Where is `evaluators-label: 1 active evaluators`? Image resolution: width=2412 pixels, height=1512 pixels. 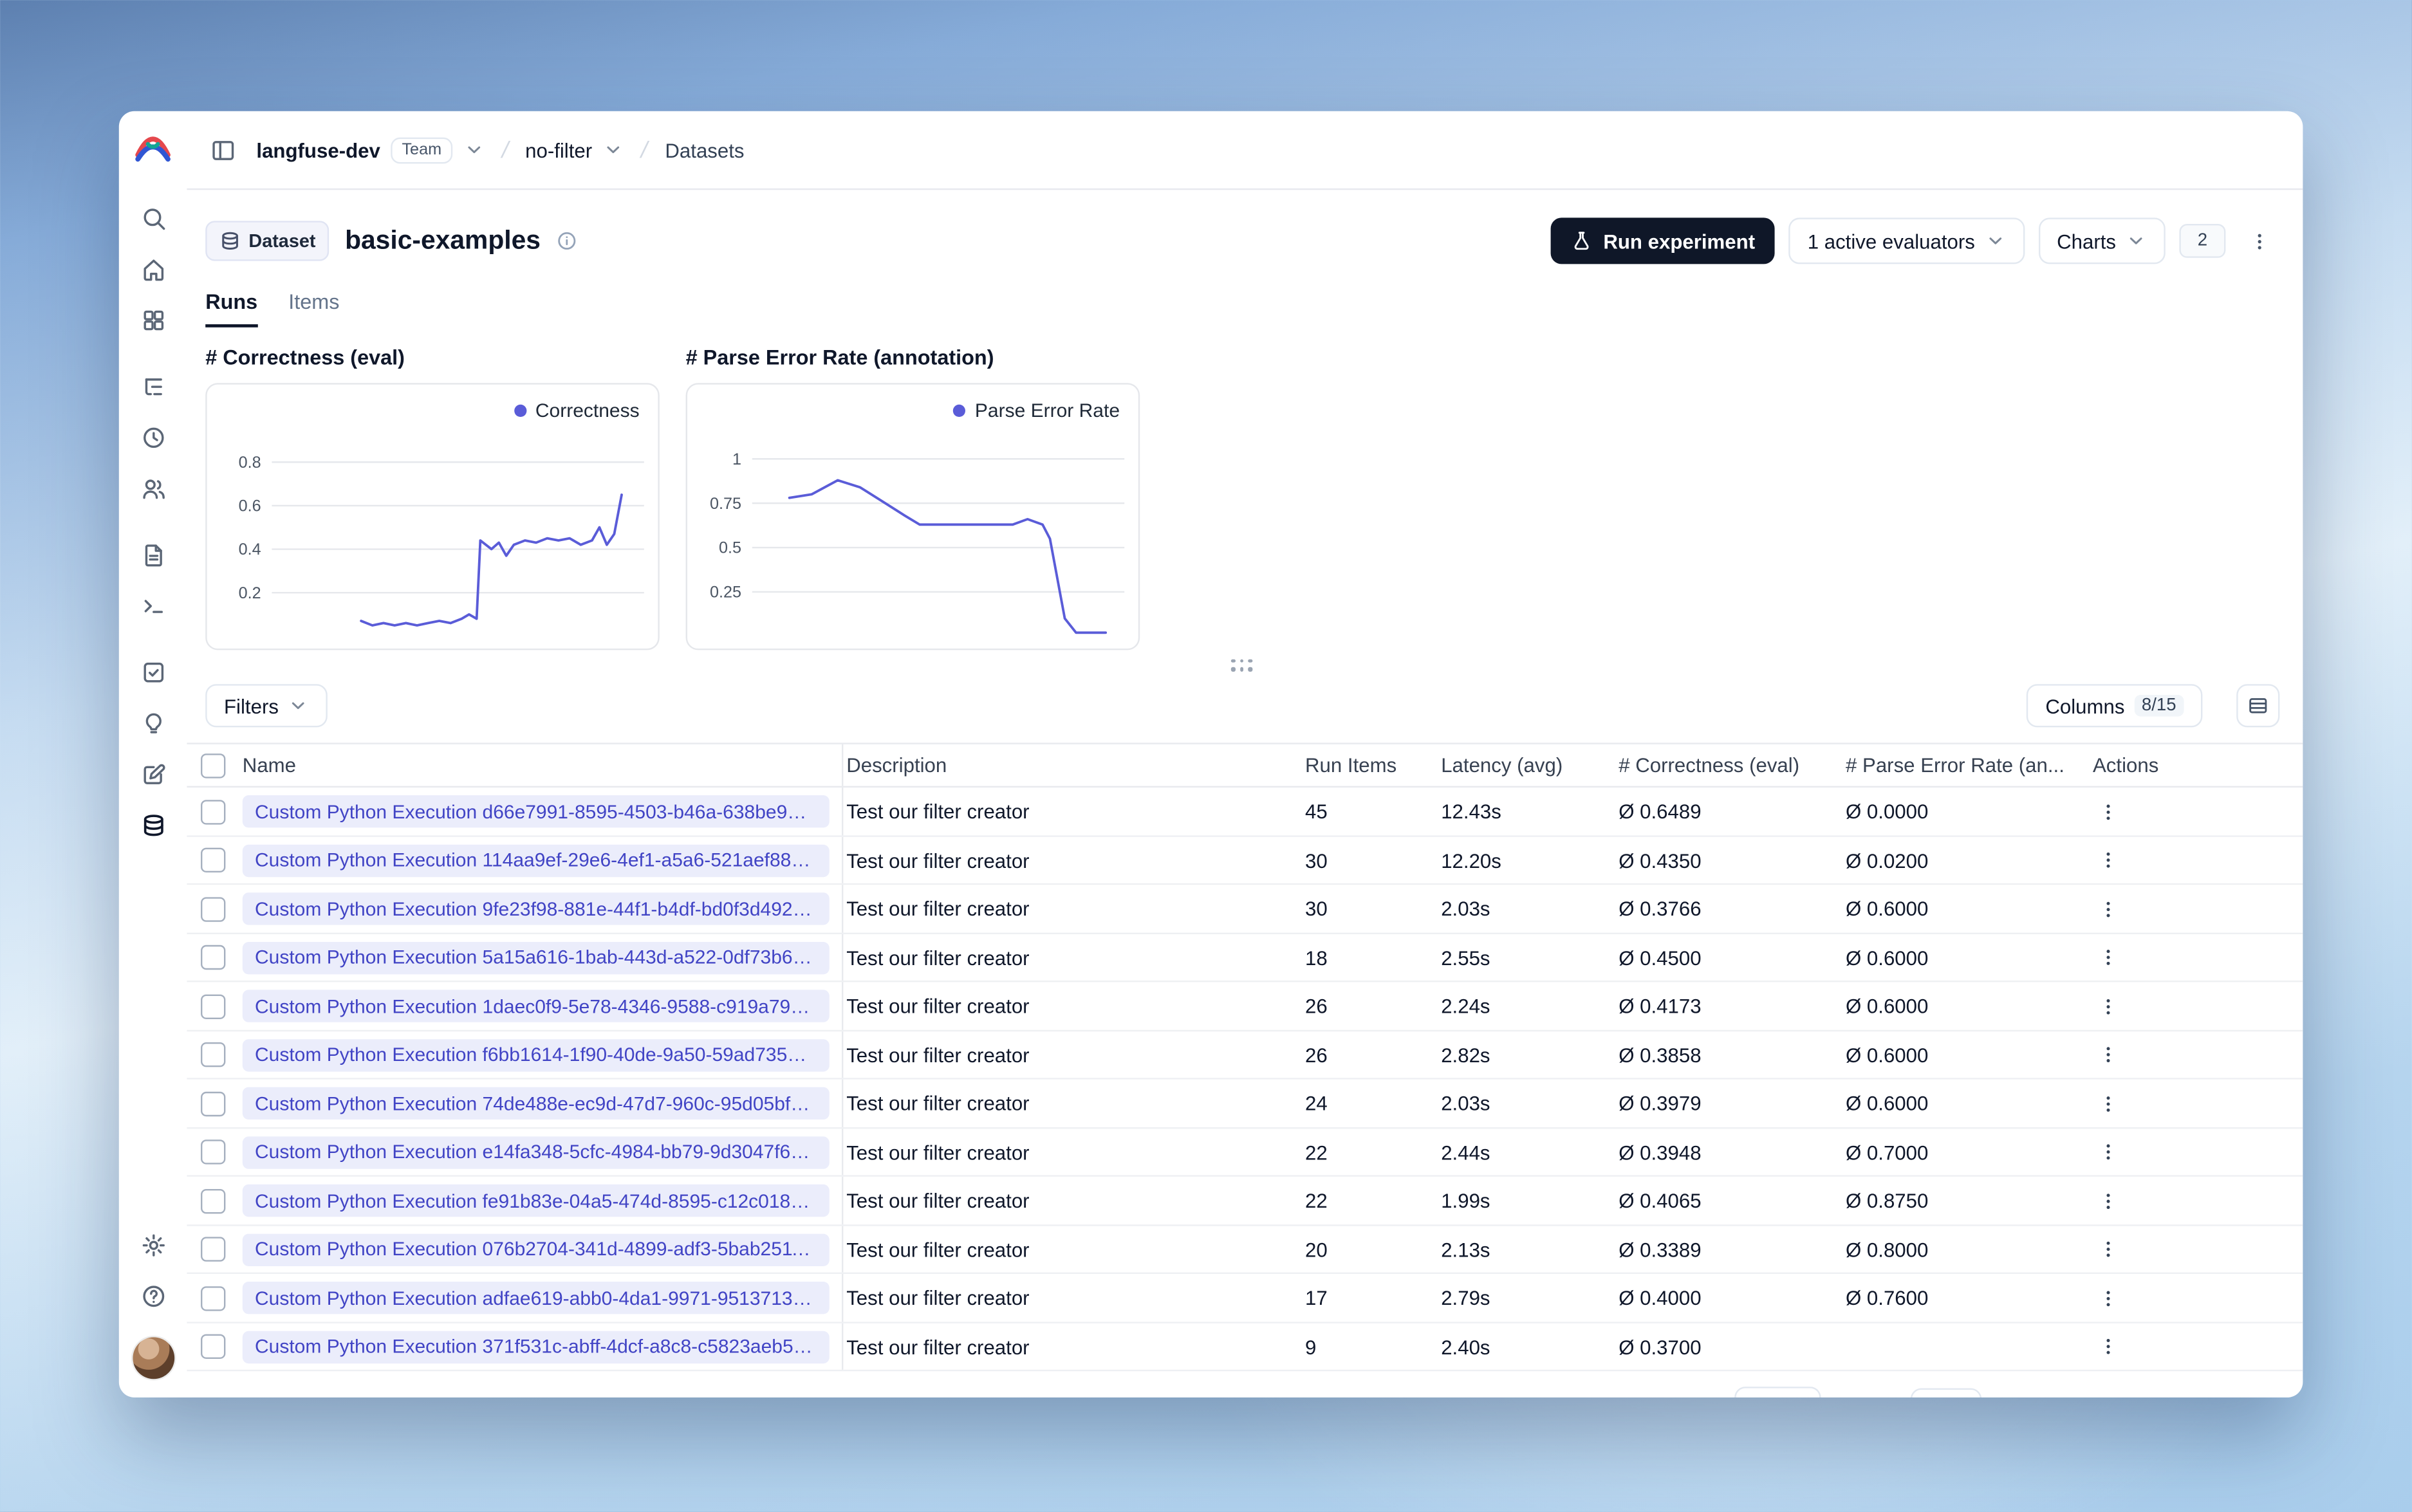
evaluators-label: 1 active evaluators is located at coordinates (1891, 242).